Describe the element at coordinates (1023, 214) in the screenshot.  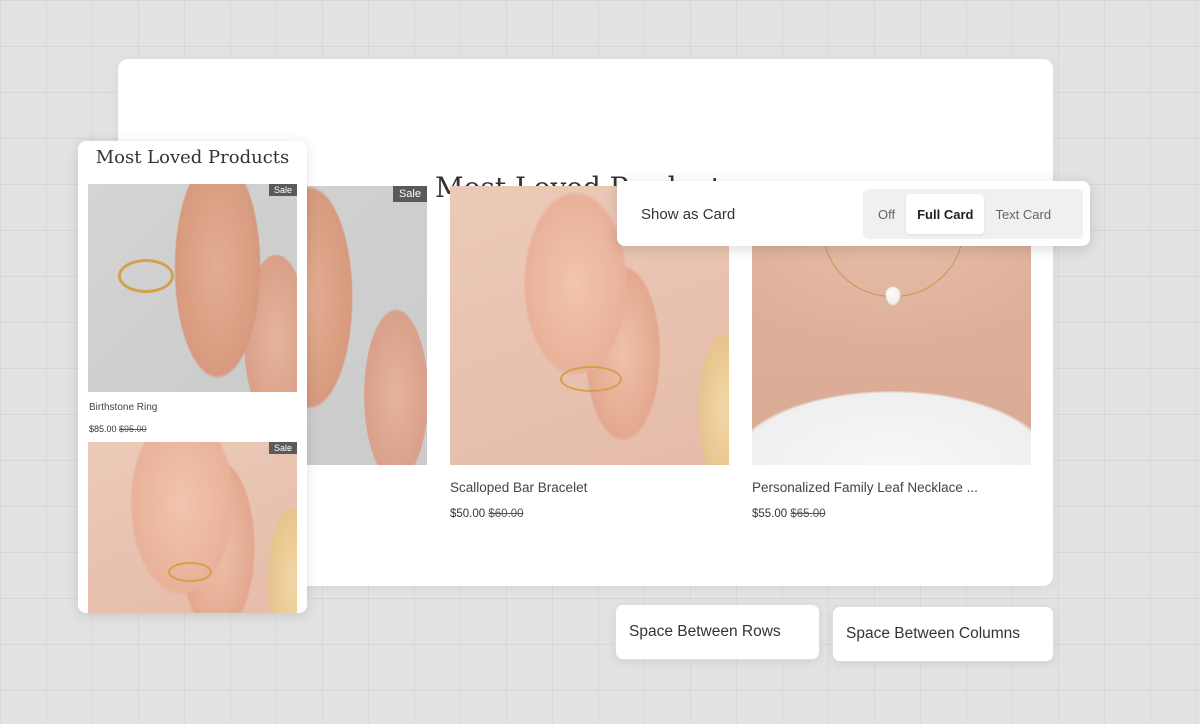
I see `option-text-card: Text Card` at that location.